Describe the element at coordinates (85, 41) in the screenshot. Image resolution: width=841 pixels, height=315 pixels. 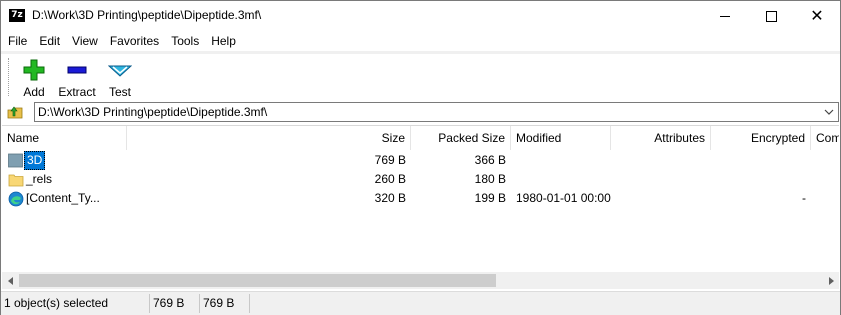
I see `menu-view: View` at that location.